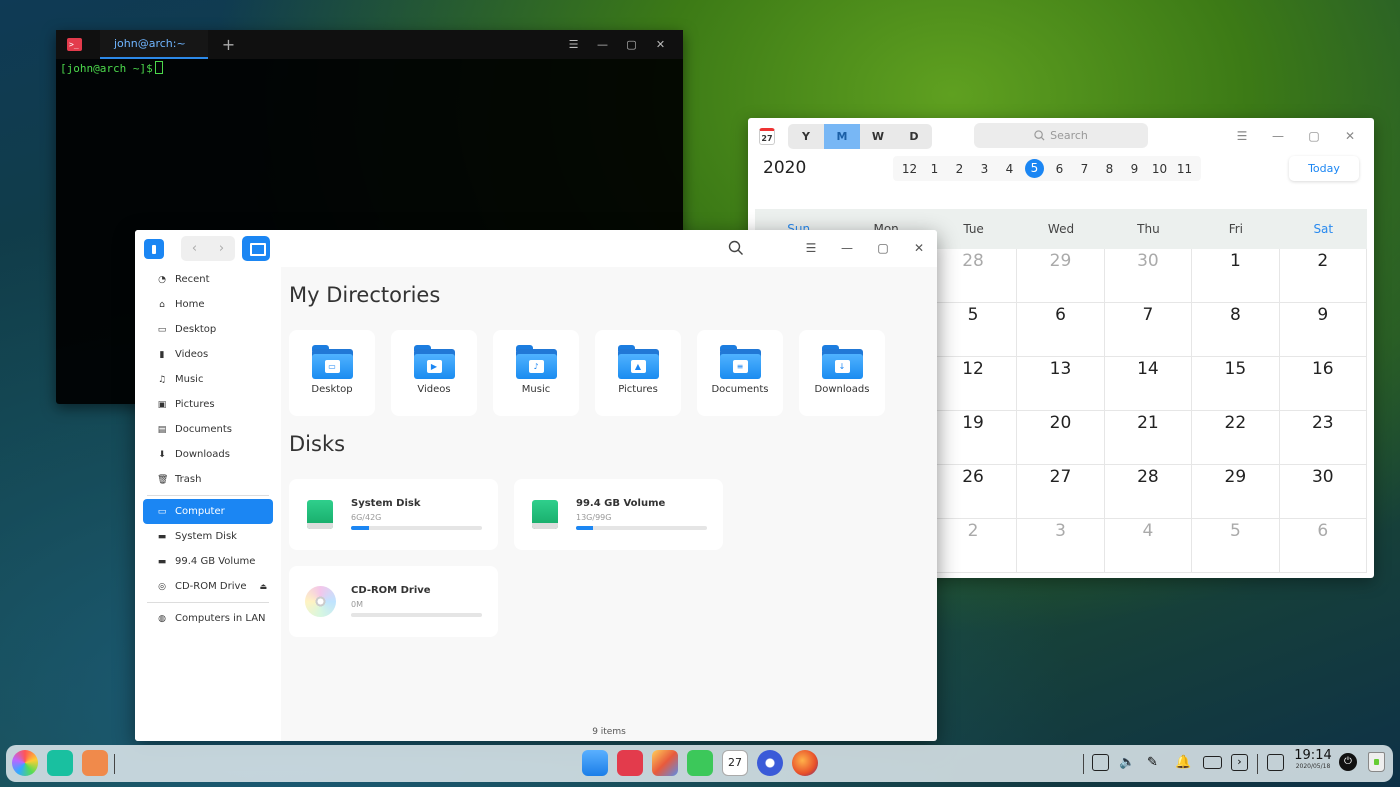 This screenshot has width=1400, height=787. Describe the element at coordinates (536, 373) in the screenshot. I see `directory-card-music: ♪ Music` at that location.